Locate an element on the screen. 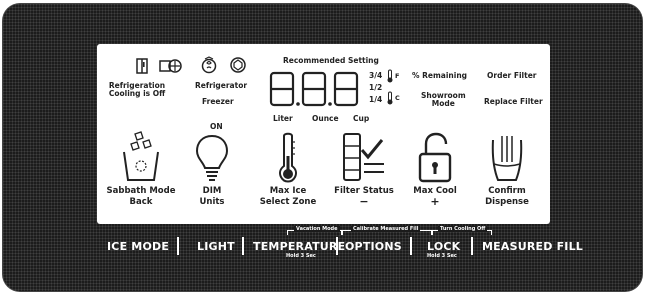 This screenshot has width=645, height=295. on-label: ON is located at coordinates (216, 126).